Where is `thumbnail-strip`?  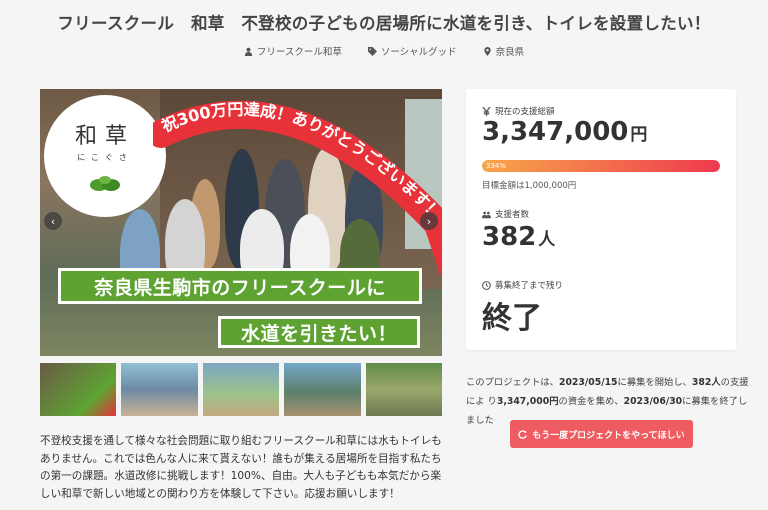
thumbnail-strip is located at coordinates (241, 389).